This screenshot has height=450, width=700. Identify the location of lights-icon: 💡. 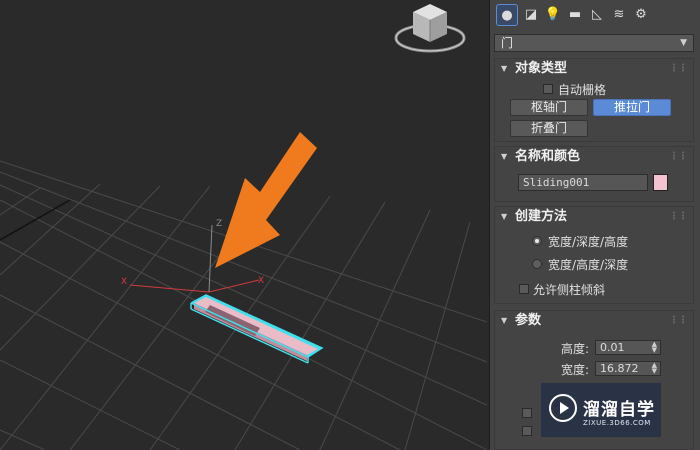
(553, 15).